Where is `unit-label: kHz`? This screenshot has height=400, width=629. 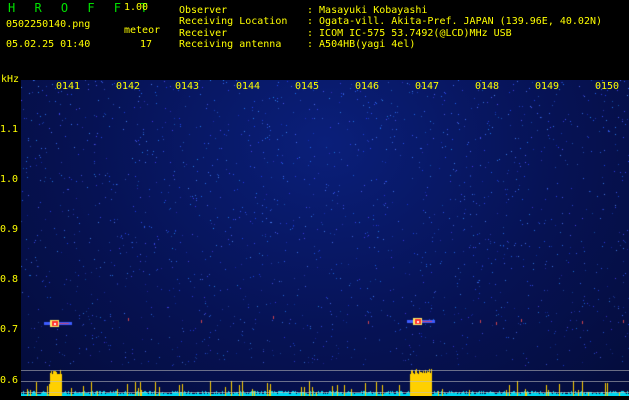
unit-label: kHz is located at coordinates (10, 79).